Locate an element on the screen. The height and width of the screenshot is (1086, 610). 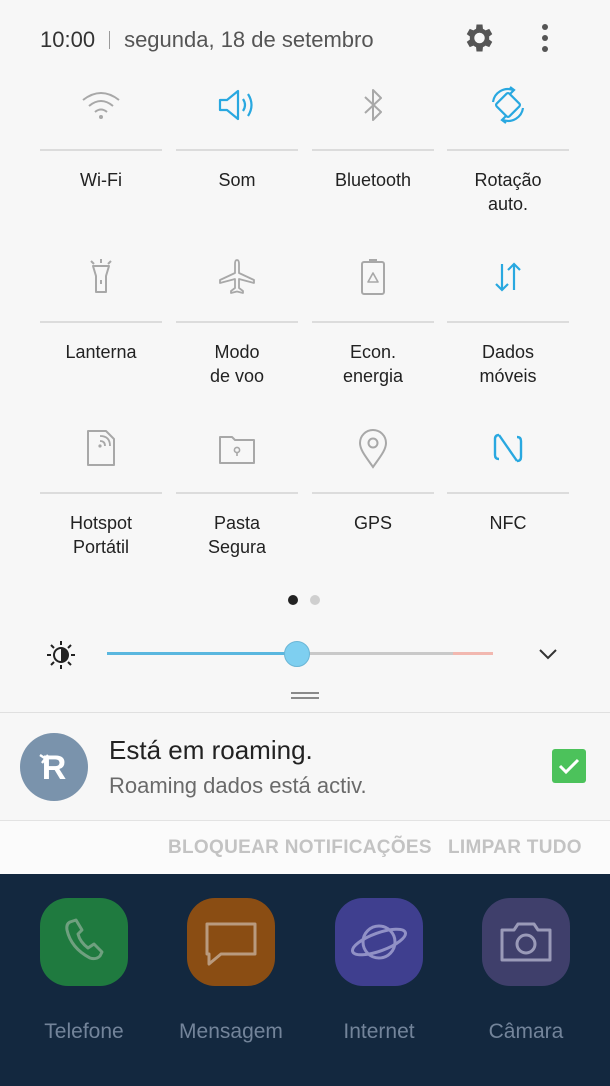
location-icon is located at coordinates (373, 449).